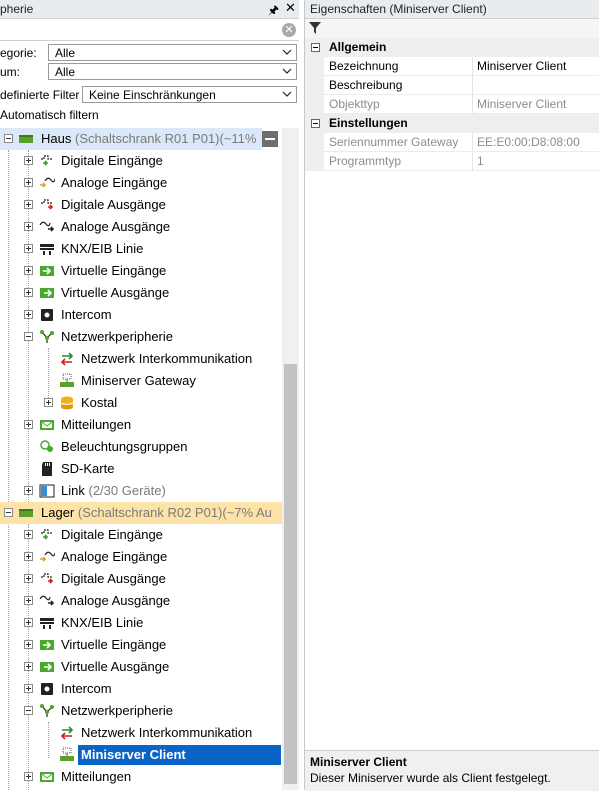 The image size is (599, 791). I want to click on room-filter-row: um: Alle, so click(149, 72).